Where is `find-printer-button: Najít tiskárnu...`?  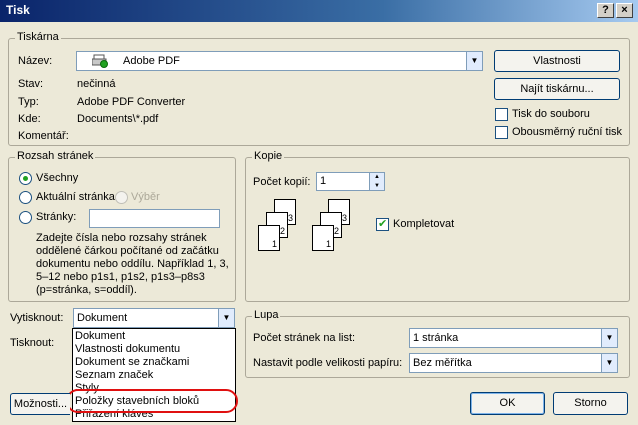 find-printer-button: Najít tiskárnu... is located at coordinates (557, 89).